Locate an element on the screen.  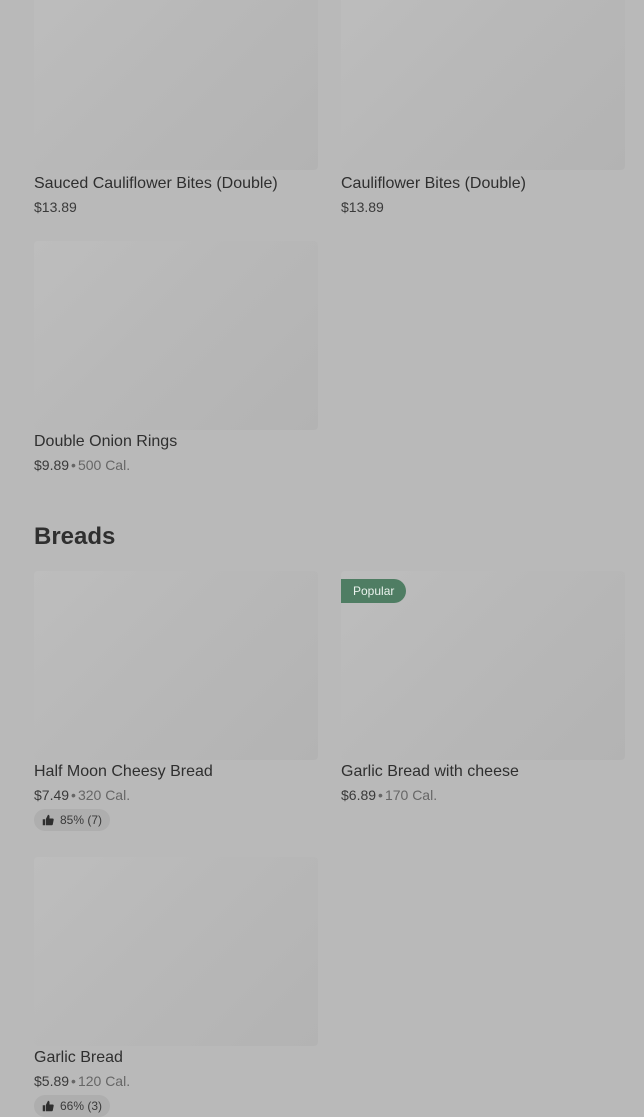
item-price: $7.49 is located at coordinates (52, 795).